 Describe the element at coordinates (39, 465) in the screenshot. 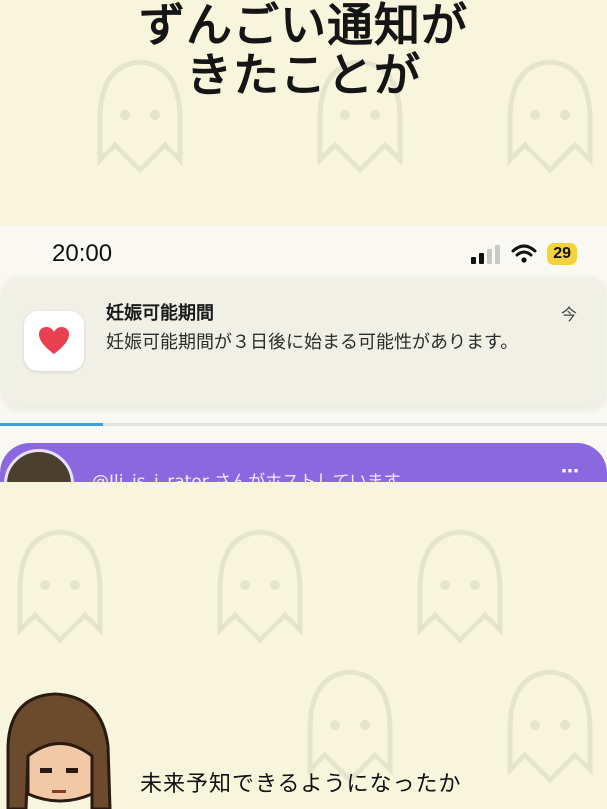

I see `host-avatar` at that location.